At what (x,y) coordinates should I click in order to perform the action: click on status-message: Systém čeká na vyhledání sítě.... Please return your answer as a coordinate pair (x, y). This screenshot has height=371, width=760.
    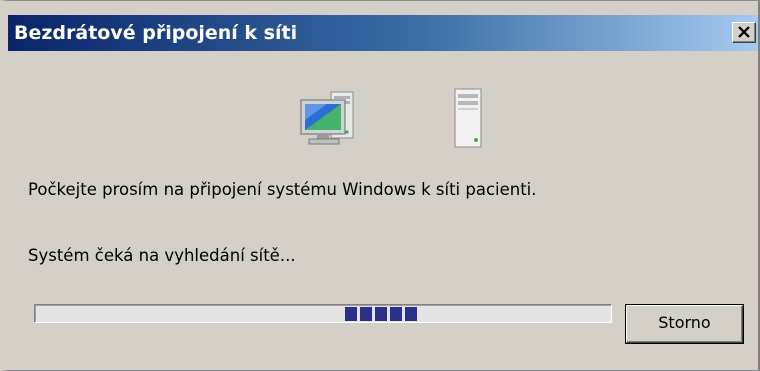
    Looking at the image, I should click on (162, 255).